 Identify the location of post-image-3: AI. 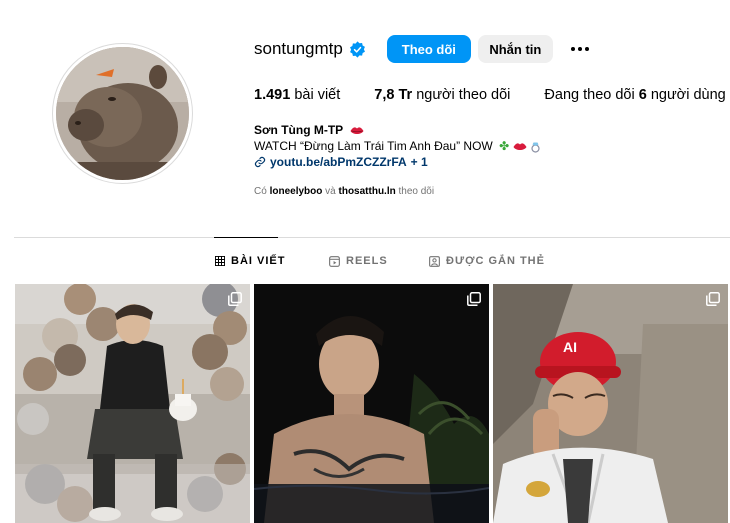
(610, 403).